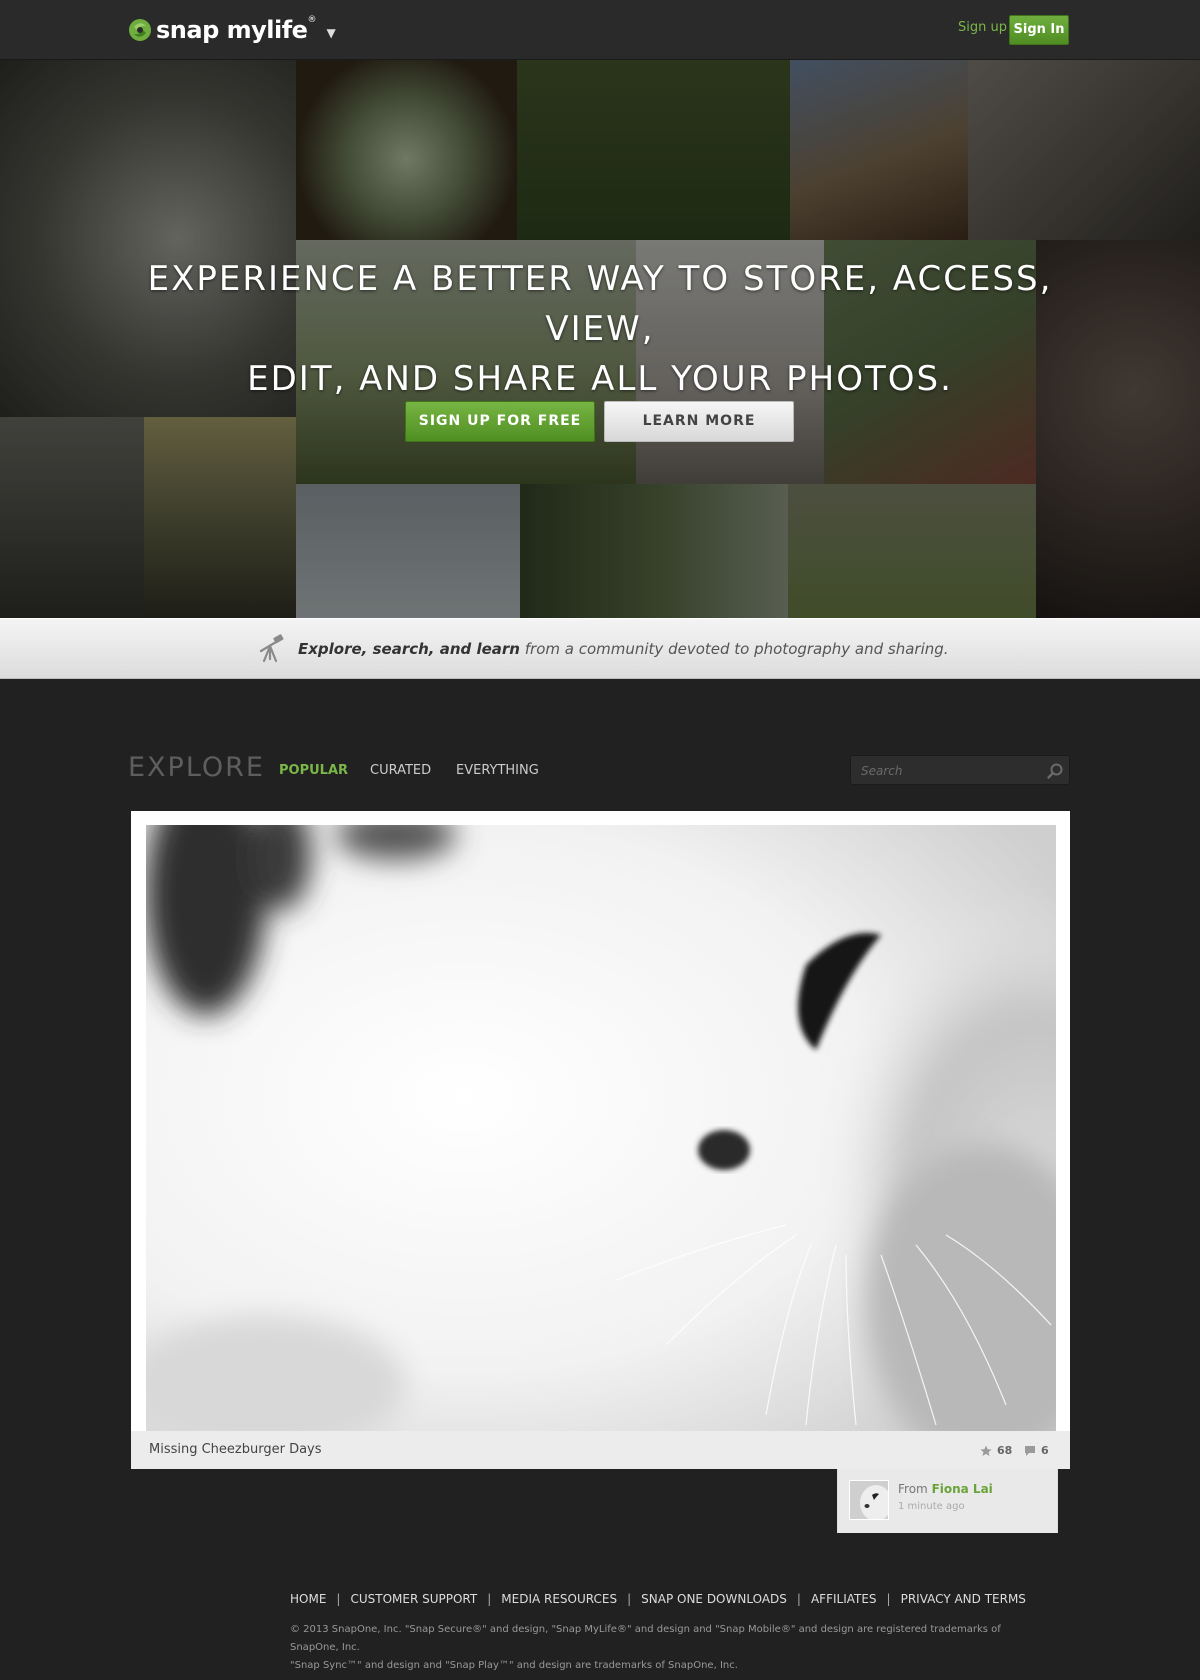 Image resolution: width=1200 pixels, height=1680 pixels. Describe the element at coordinates (1030, 1450) in the screenshot. I see `comment-icon` at that location.